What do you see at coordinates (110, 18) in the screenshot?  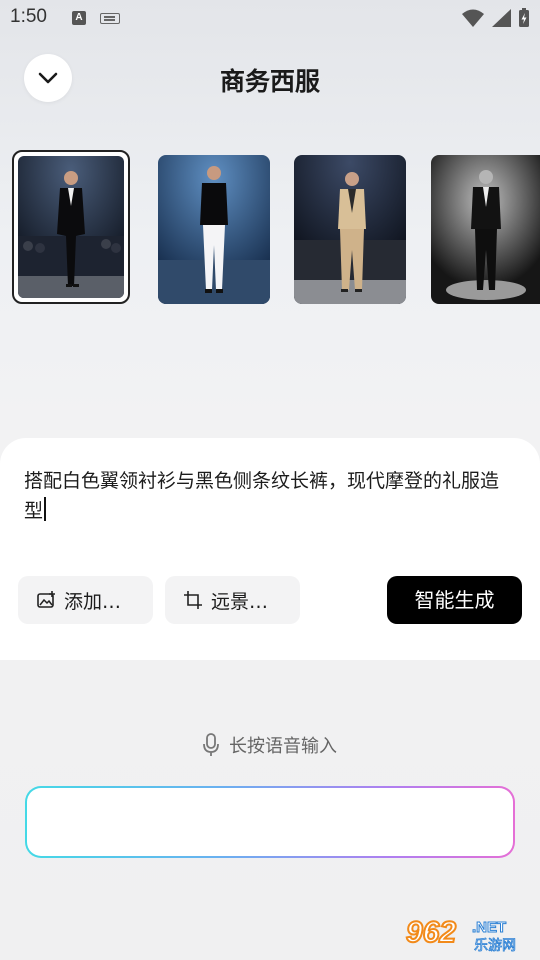 I see `keyboard-icon` at bounding box center [110, 18].